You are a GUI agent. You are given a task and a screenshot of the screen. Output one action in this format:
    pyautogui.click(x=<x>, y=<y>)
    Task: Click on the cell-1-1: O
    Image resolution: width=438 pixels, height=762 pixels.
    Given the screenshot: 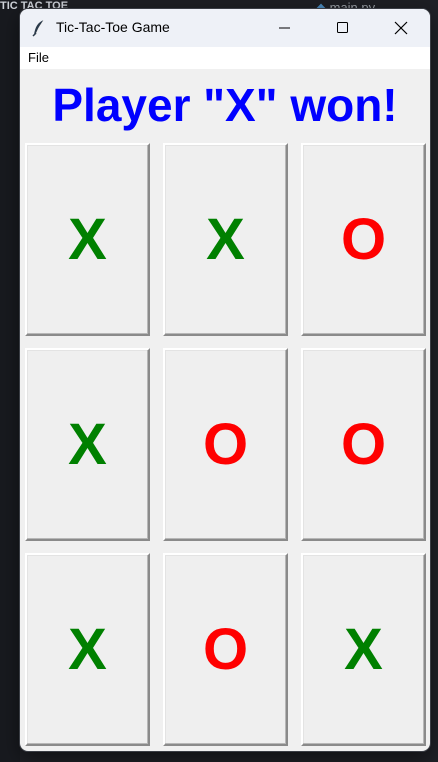 What is the action you would take?
    pyautogui.click(x=225, y=444)
    